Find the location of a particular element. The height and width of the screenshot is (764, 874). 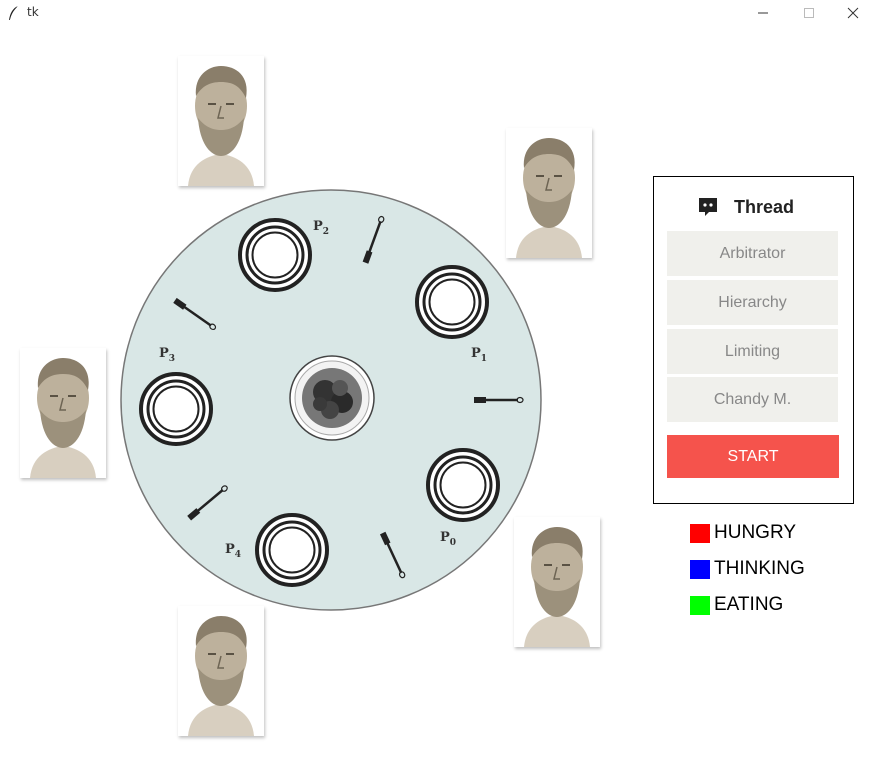

legend-swatch-hungry is located at coordinates (700, 533).